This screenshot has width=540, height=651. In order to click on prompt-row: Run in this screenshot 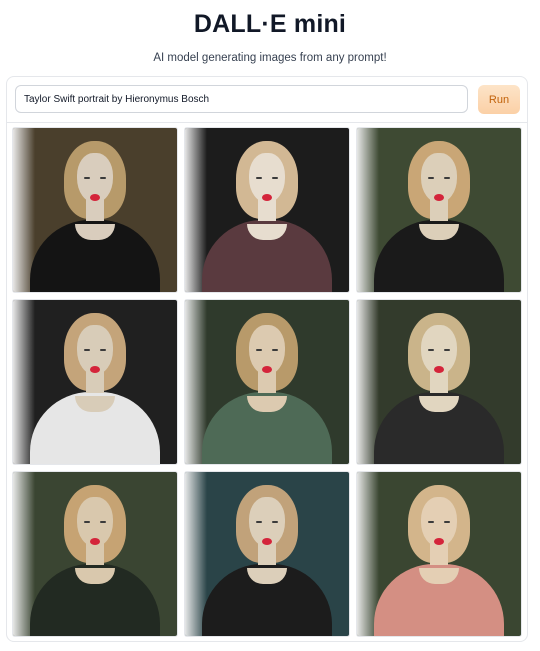, I will do `click(267, 100)`.